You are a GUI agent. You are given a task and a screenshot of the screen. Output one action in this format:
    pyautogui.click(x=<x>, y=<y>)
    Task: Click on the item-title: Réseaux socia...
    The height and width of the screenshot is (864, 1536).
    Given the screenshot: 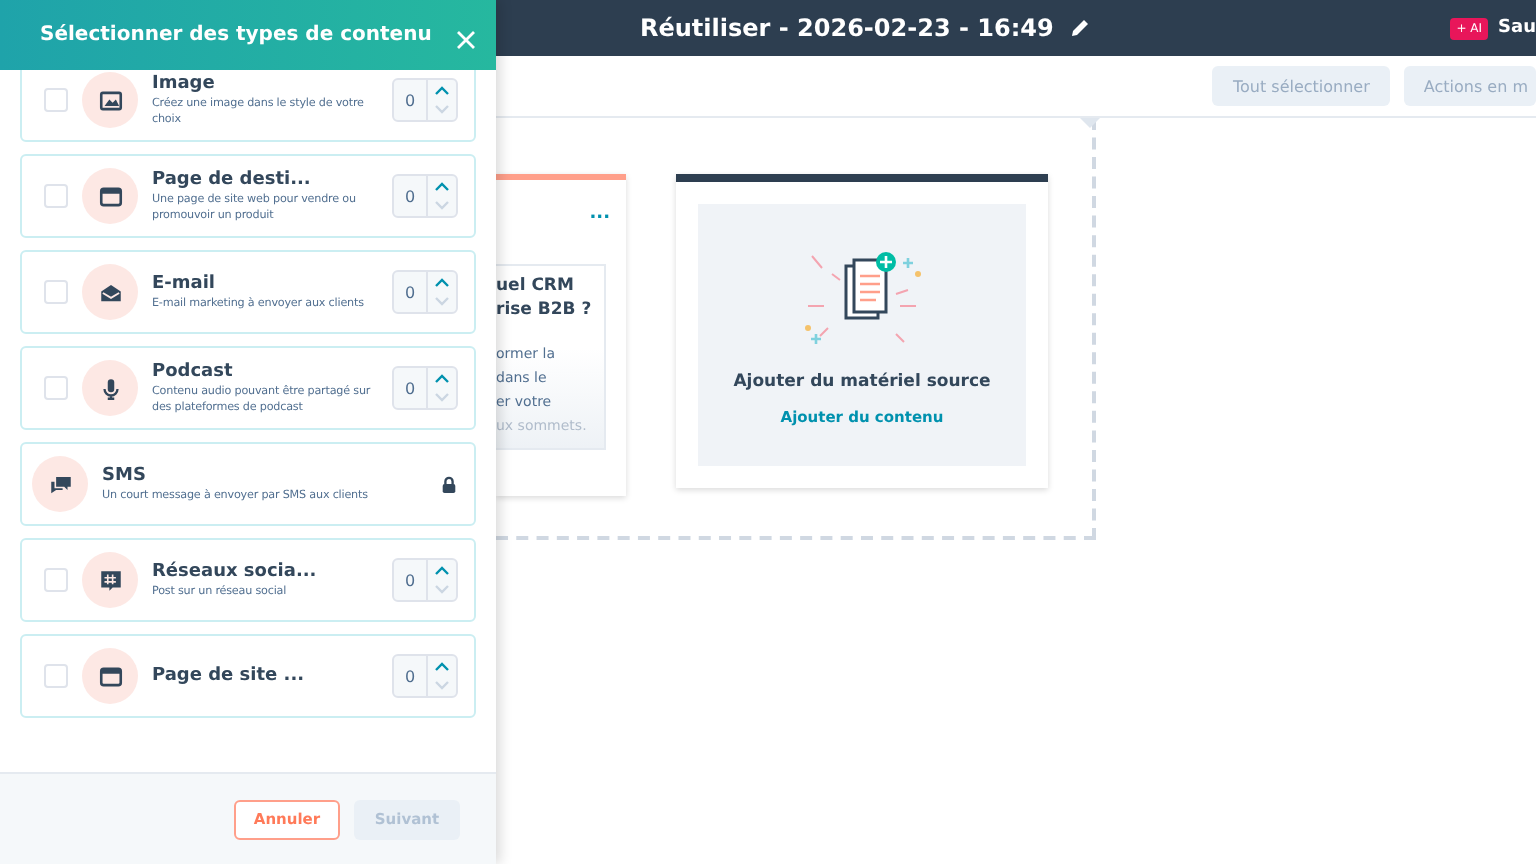 What is the action you would take?
    pyautogui.click(x=235, y=571)
    